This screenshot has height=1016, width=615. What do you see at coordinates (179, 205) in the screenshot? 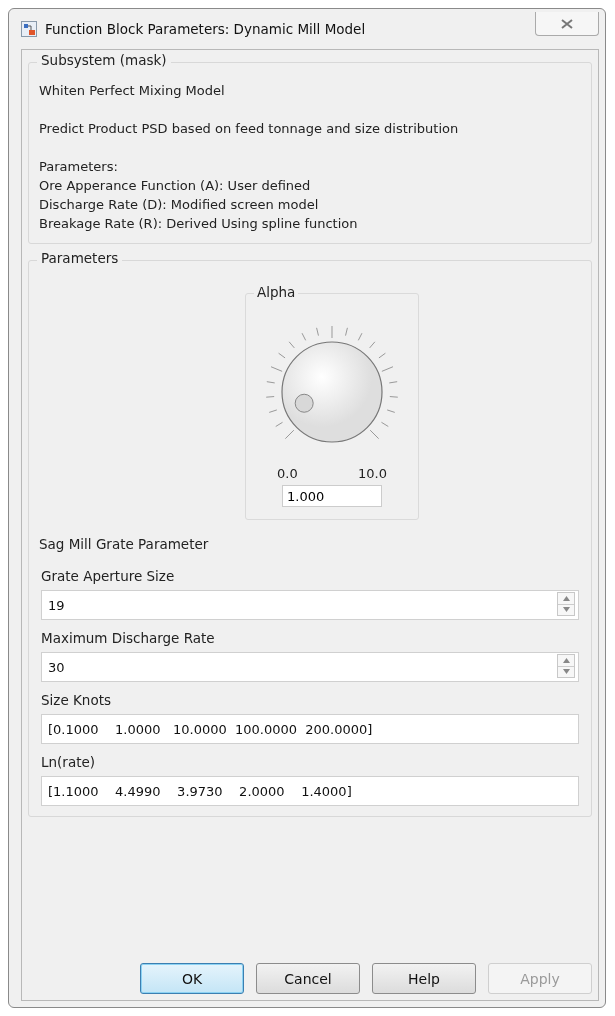
I see `description-text: Discharge Rate (D): Modified screen model` at bounding box center [179, 205].